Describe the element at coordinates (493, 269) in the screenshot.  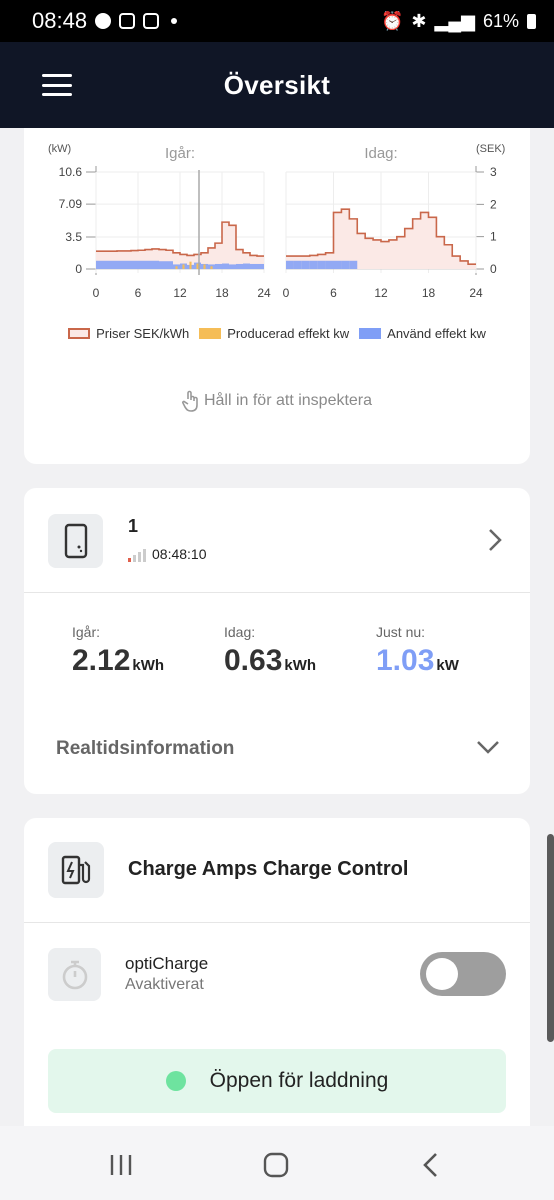
I see `right-tick-label: 0` at that location.